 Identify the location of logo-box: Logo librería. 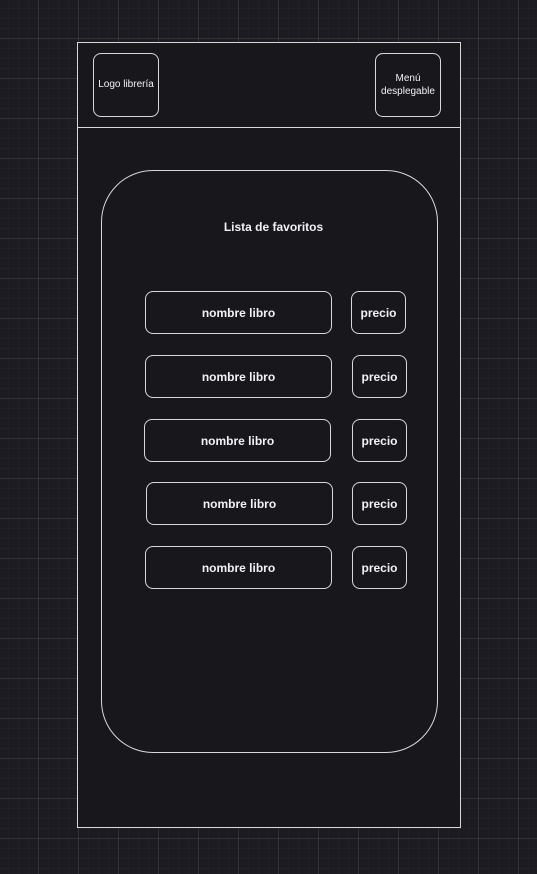
(126, 85).